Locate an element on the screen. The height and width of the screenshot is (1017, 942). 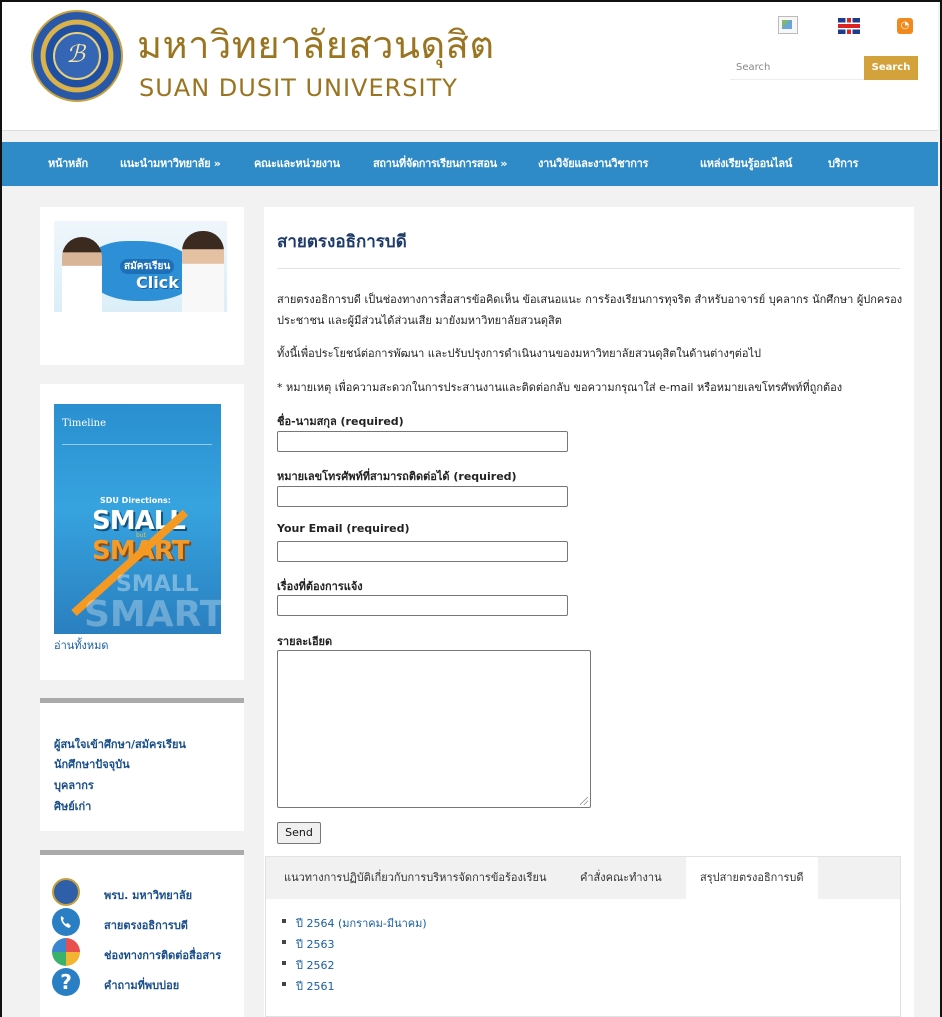
contact-icon is located at coordinates (66, 952).